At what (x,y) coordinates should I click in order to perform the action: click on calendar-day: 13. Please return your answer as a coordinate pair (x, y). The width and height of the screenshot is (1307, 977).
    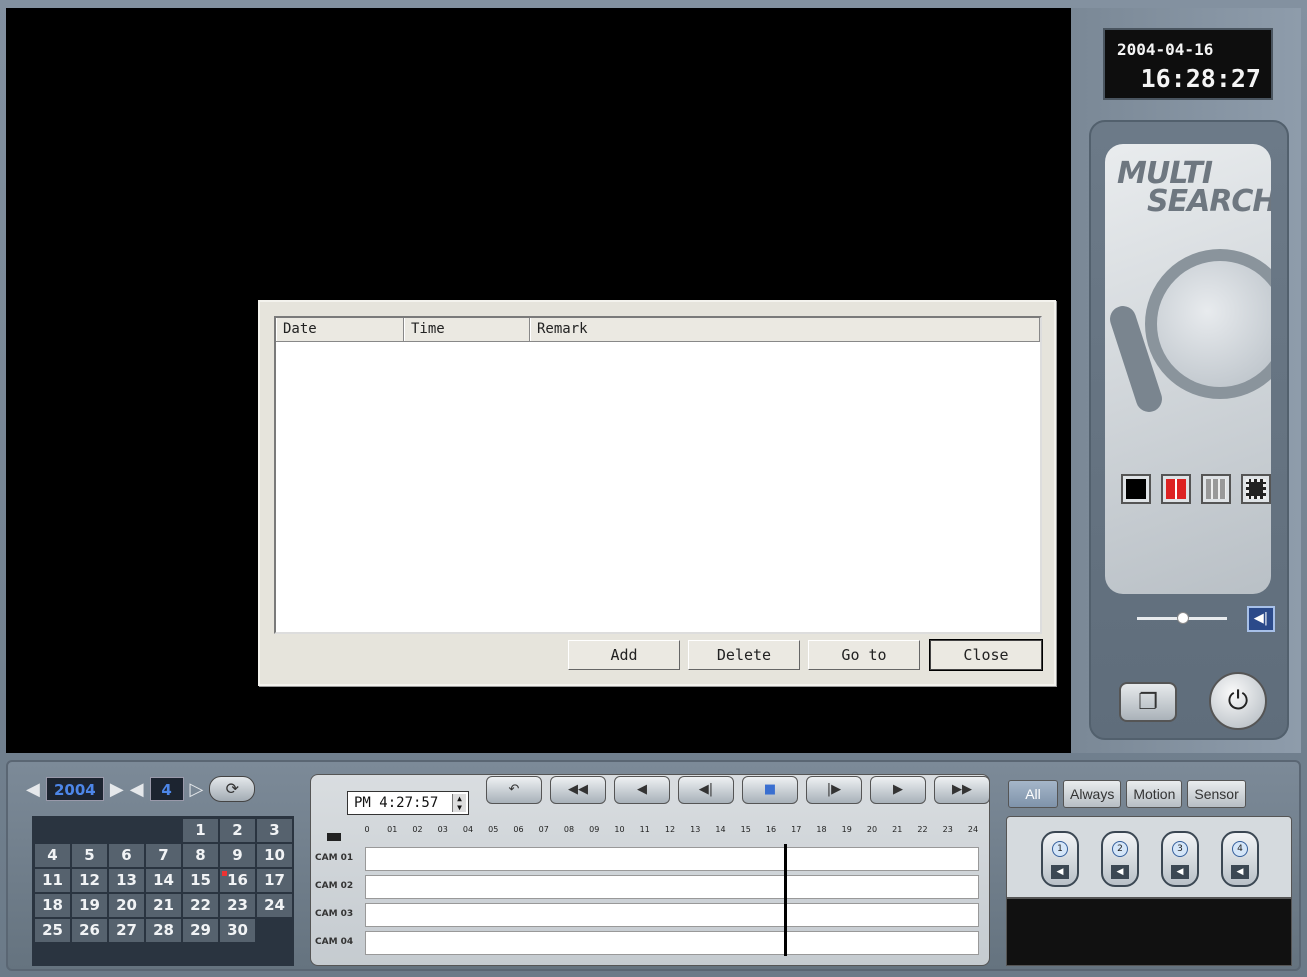
    Looking at the image, I should click on (126, 880).